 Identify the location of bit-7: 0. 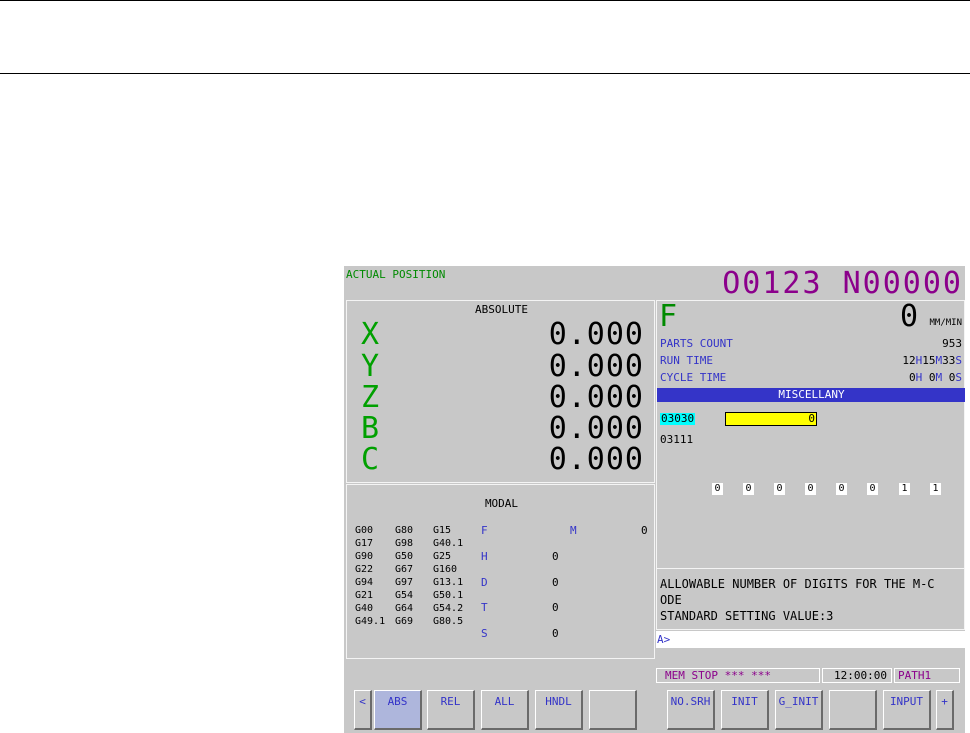
(717, 489).